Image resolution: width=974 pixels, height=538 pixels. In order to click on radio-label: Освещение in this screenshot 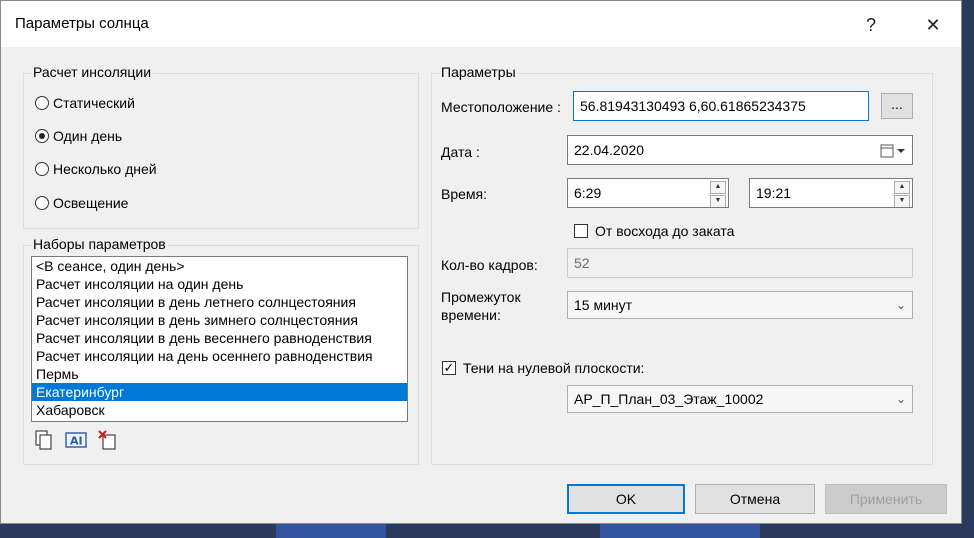, I will do `click(91, 203)`.